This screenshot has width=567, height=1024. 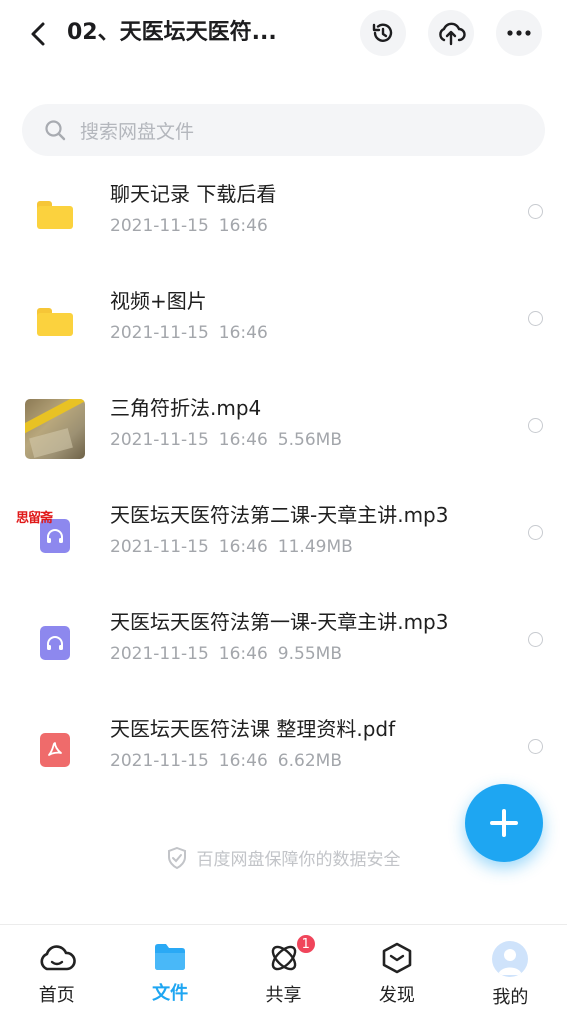 I want to click on file-name: 三角符折法.mp4, so click(x=186, y=408).